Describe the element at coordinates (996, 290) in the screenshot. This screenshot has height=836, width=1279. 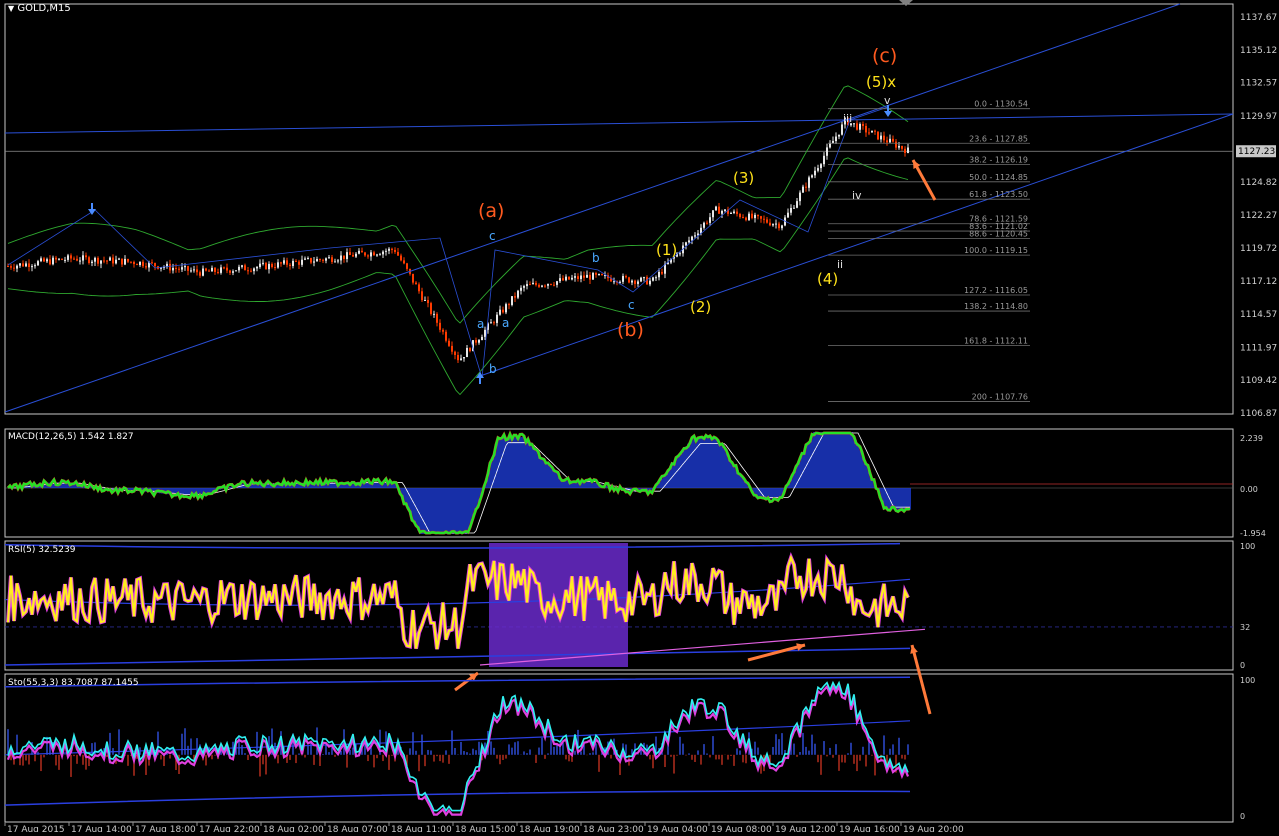
I see `fib-level-label: 127.2 - 1116.05` at that location.